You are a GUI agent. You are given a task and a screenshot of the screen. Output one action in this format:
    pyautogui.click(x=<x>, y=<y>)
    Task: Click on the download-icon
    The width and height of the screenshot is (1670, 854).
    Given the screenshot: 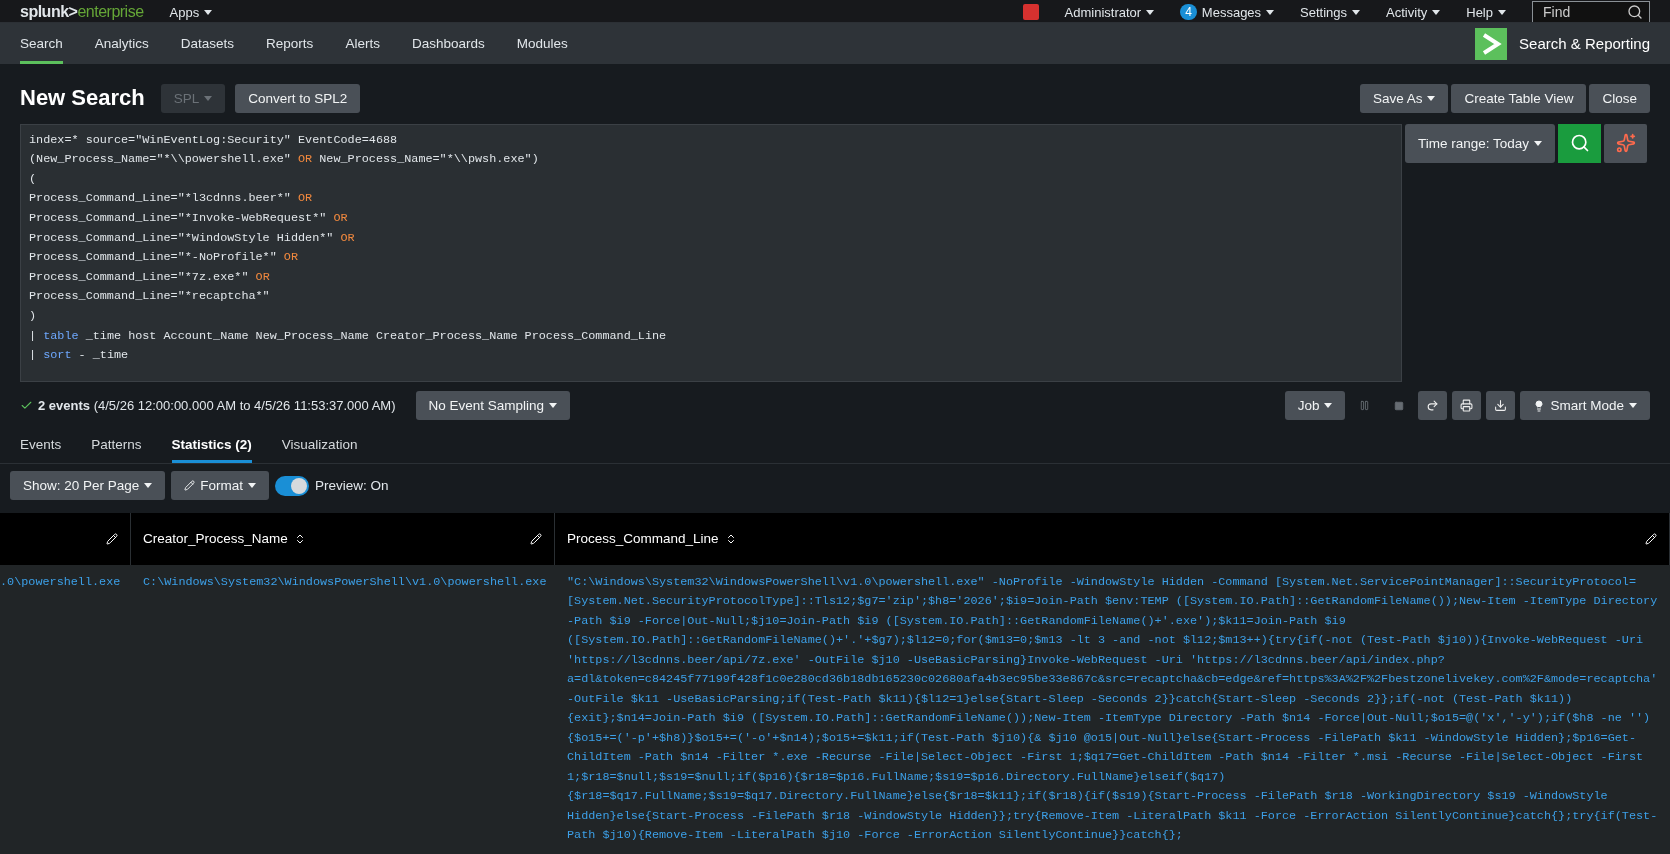 What is the action you would take?
    pyautogui.click(x=1501, y=406)
    